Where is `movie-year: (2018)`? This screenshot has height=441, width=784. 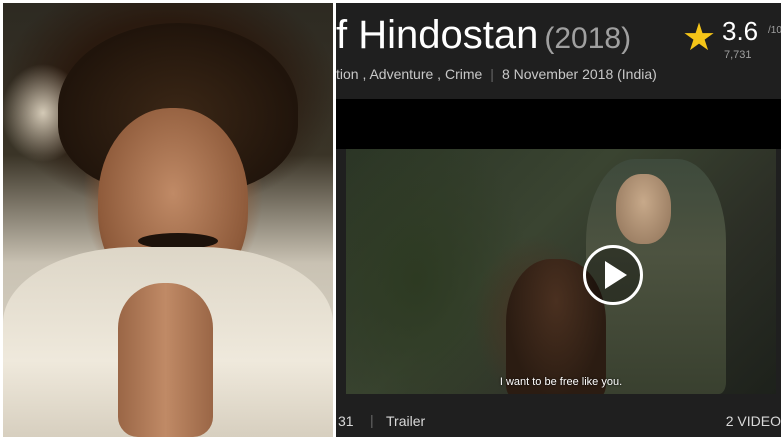 movie-year: (2018) is located at coordinates (587, 38).